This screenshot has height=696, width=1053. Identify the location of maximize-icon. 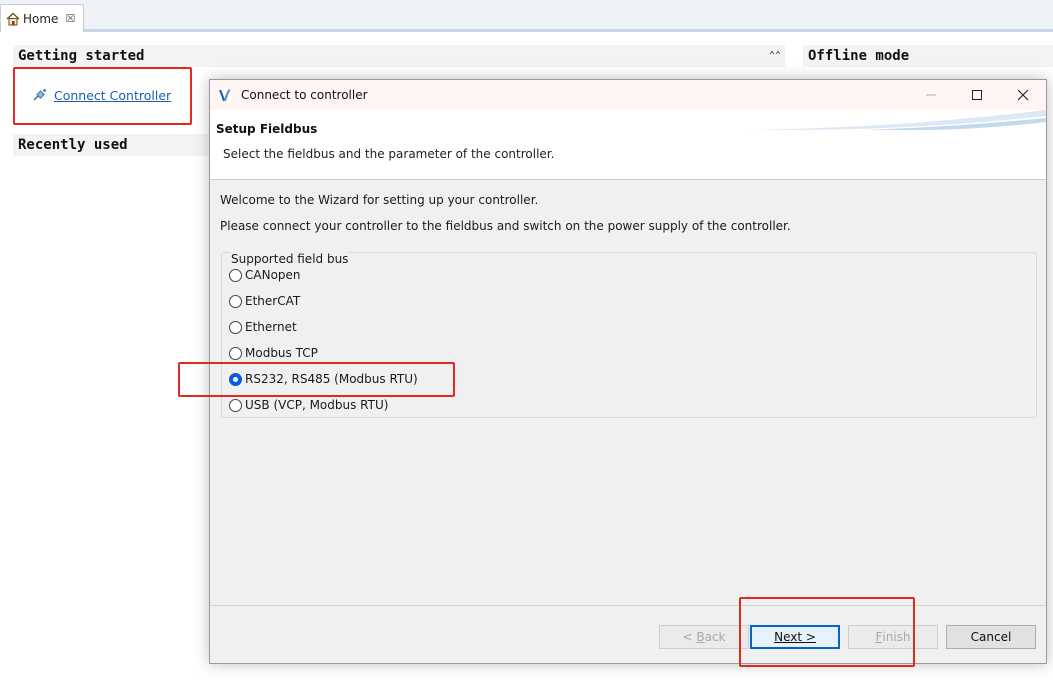
(977, 95).